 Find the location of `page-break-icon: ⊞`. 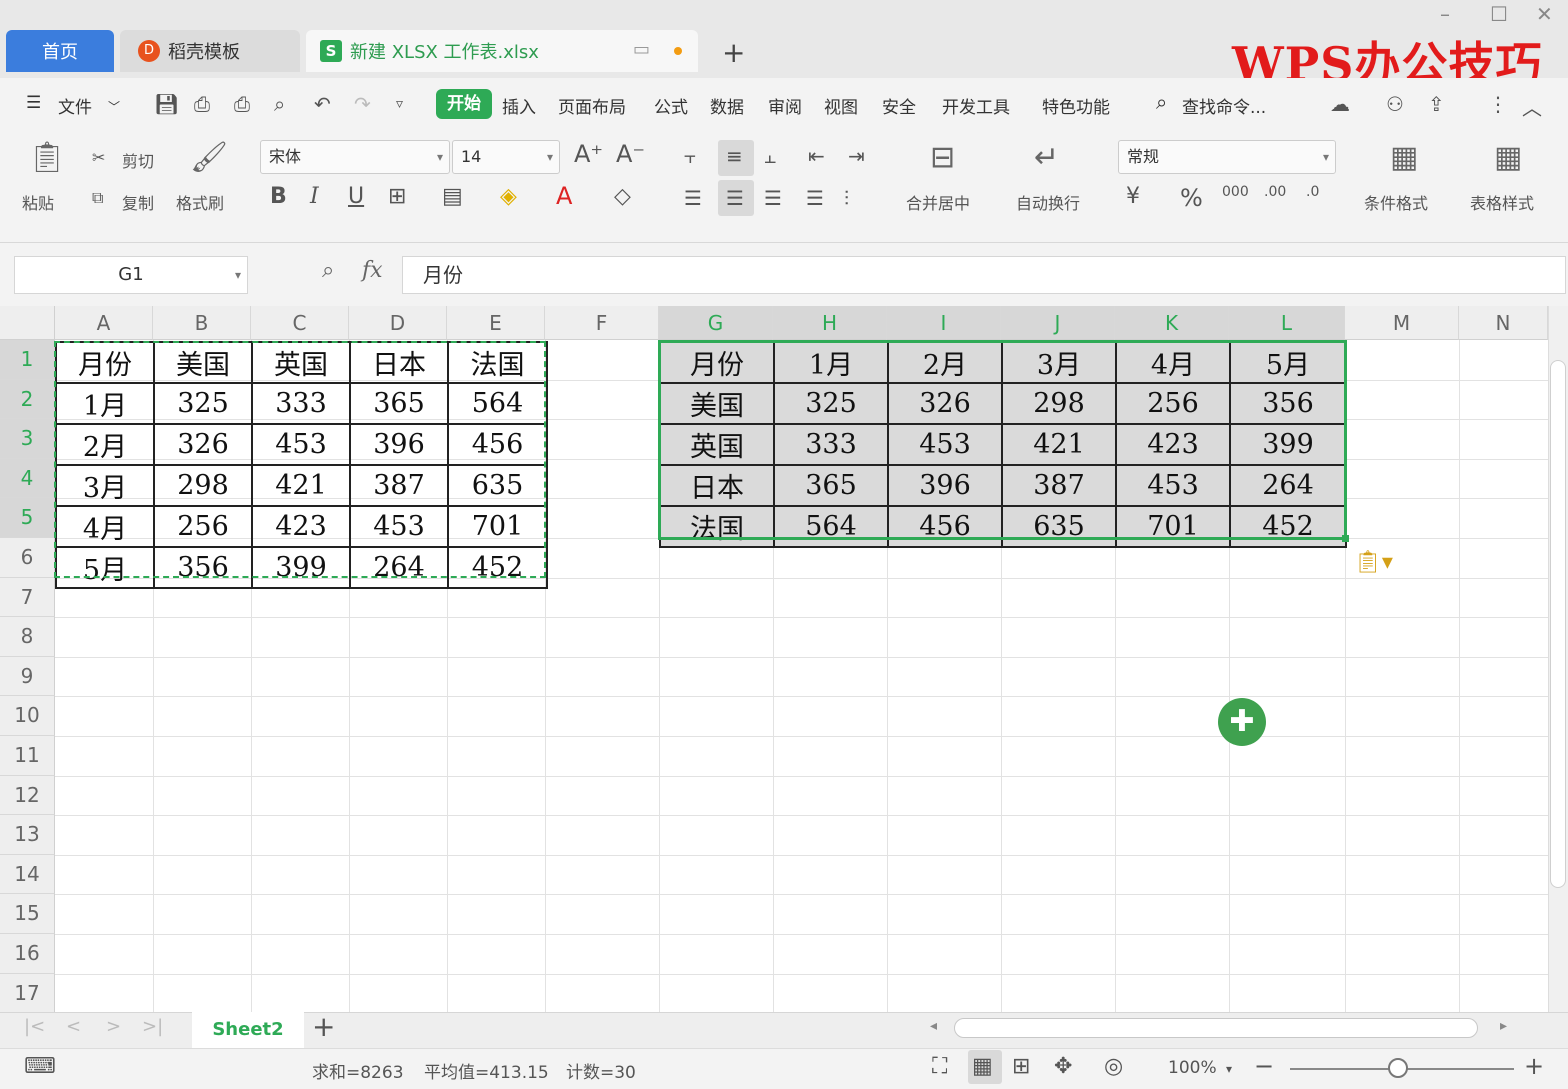

page-break-icon: ⊞ is located at coordinates (1021, 1066).